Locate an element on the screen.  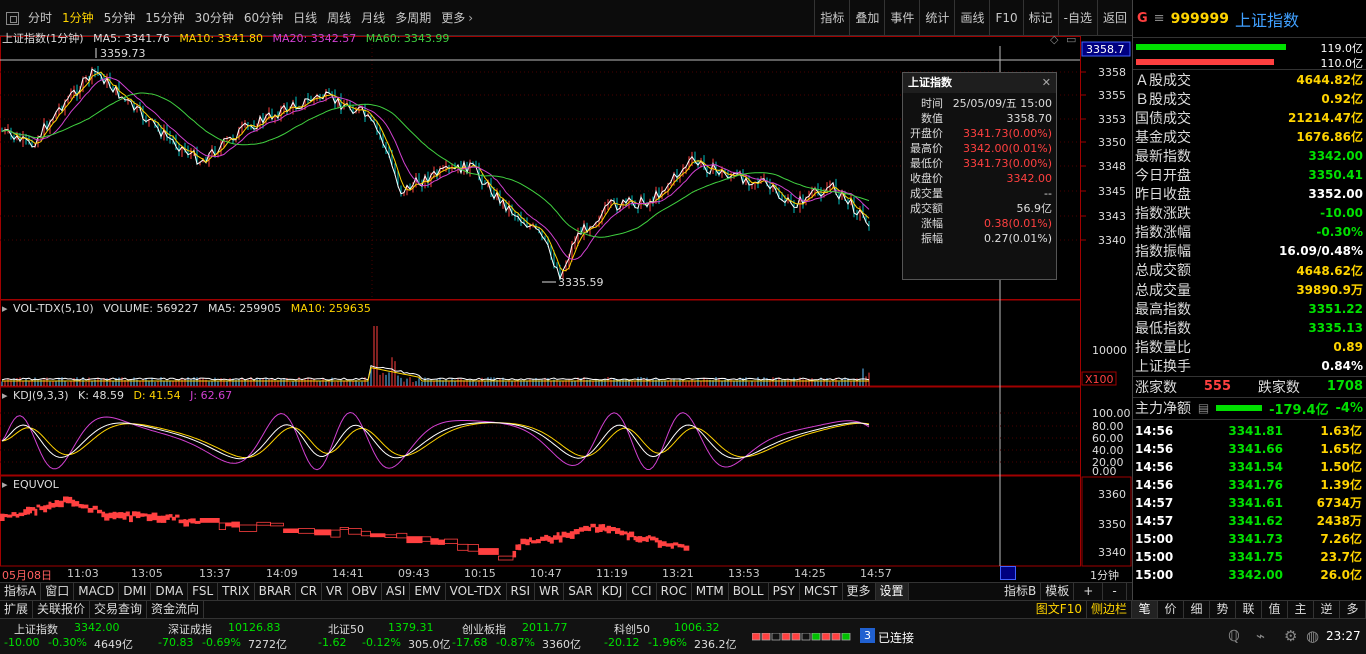
indicator-tab-12: EMV is located at coordinates (428, 591).